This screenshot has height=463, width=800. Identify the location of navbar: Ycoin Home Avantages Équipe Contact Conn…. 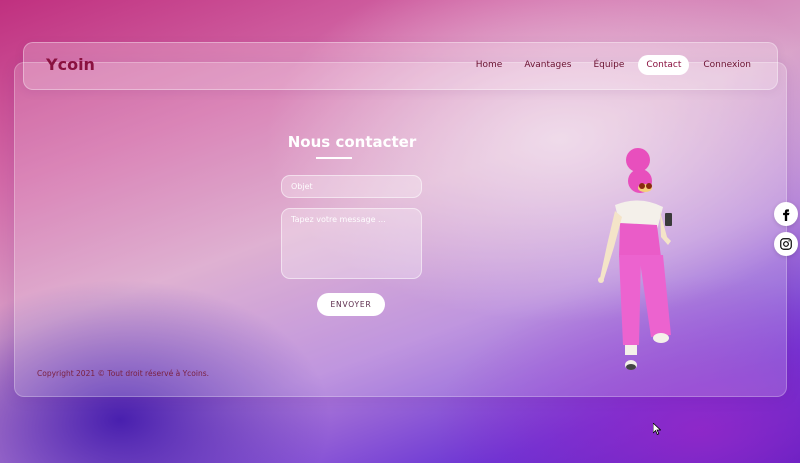
(400, 66).